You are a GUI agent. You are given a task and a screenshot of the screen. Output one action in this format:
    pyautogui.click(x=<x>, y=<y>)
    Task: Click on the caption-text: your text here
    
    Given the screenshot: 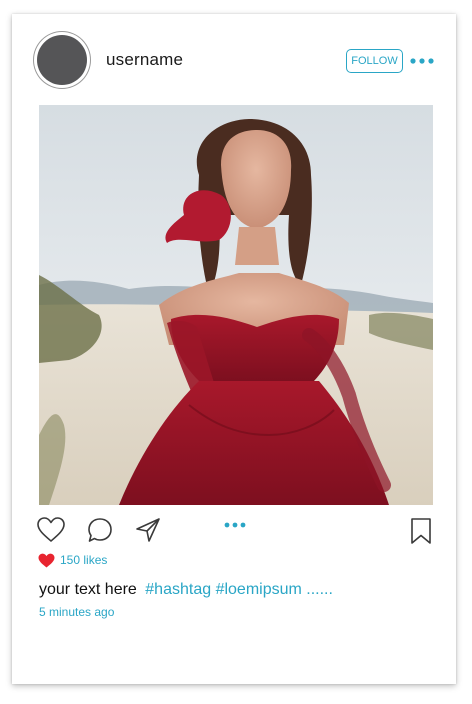 What is the action you would take?
    pyautogui.click(x=88, y=589)
    